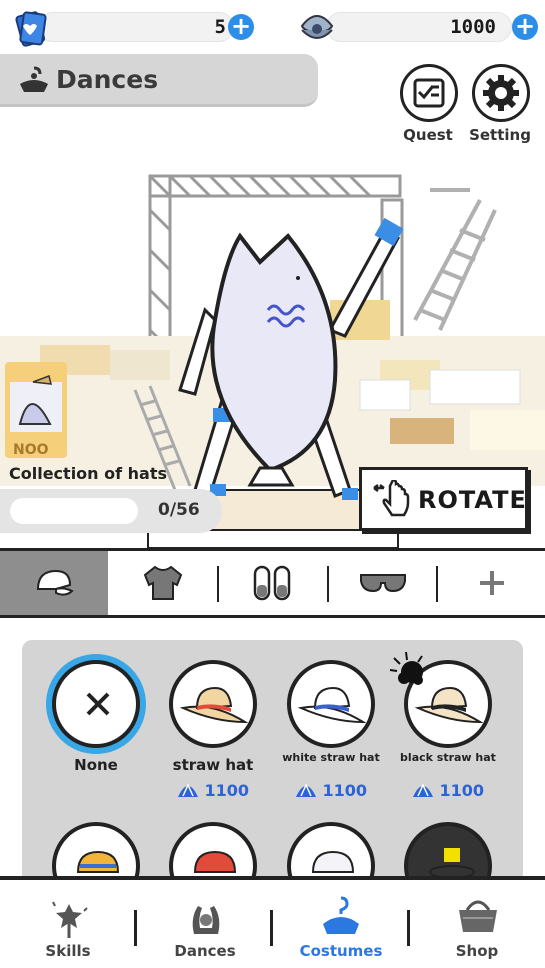 The height and width of the screenshot is (968, 545). I want to click on hand-swipe-icon, so click(391, 498).